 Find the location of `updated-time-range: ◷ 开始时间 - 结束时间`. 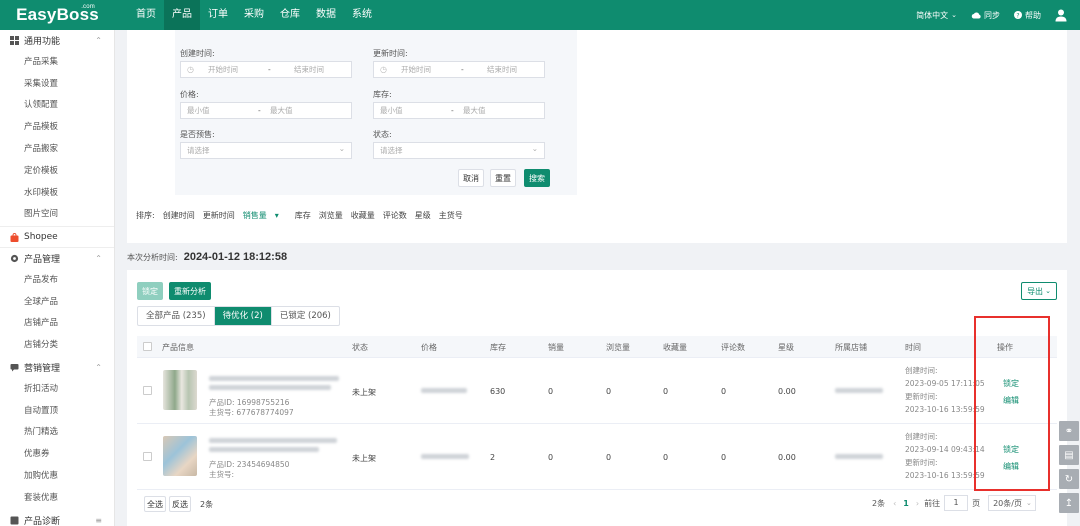

updated-time-range: ◷ 开始时间 - 结束时间 is located at coordinates (459, 69).